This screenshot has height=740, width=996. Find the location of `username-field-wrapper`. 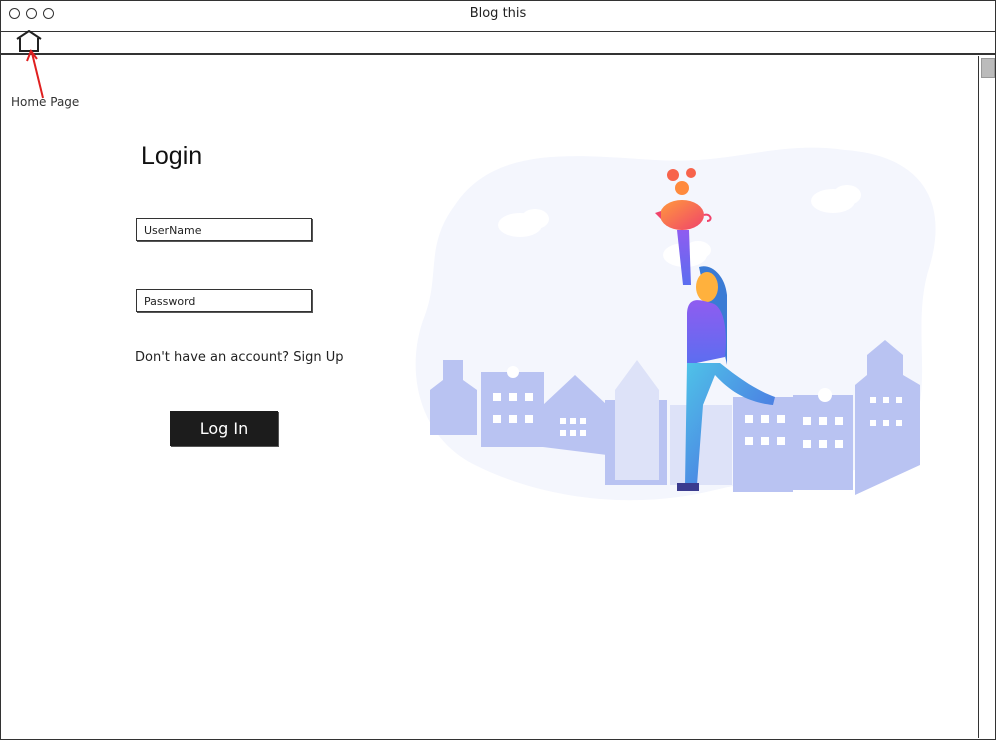

username-field-wrapper is located at coordinates (224, 229).